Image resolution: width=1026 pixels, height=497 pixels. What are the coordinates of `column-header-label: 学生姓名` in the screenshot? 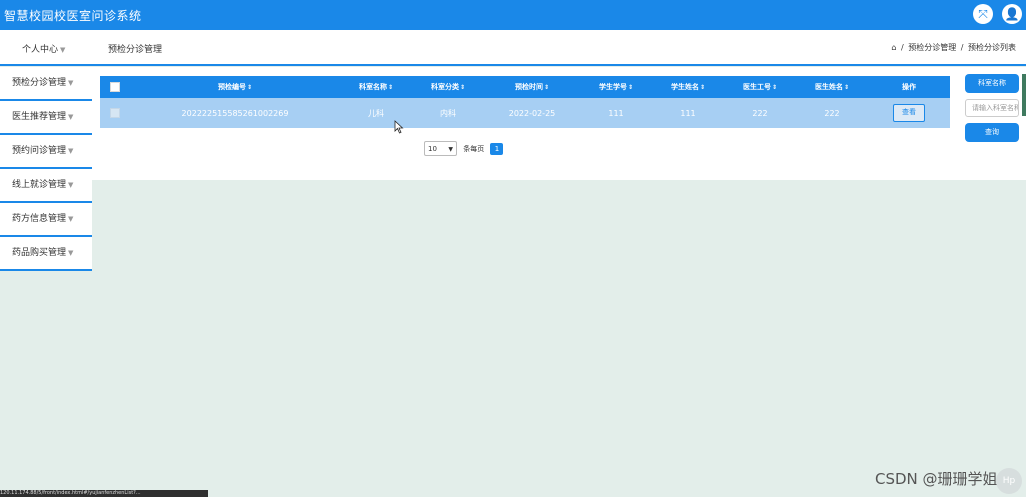 It's located at (684, 87).